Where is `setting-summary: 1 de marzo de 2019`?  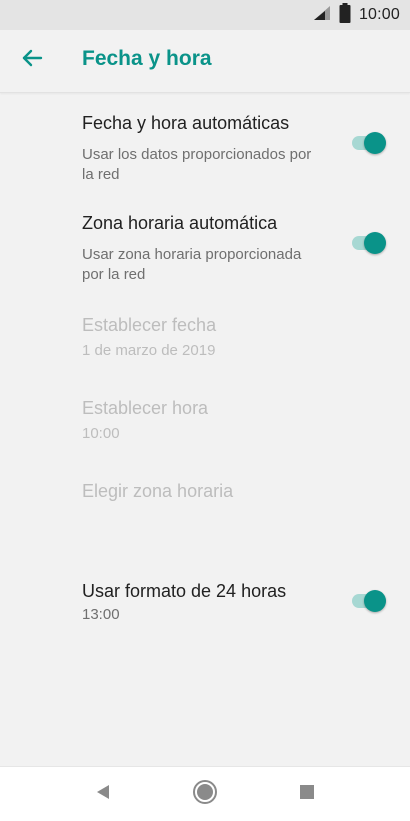 setting-summary: 1 de marzo de 2019 is located at coordinates (149, 350).